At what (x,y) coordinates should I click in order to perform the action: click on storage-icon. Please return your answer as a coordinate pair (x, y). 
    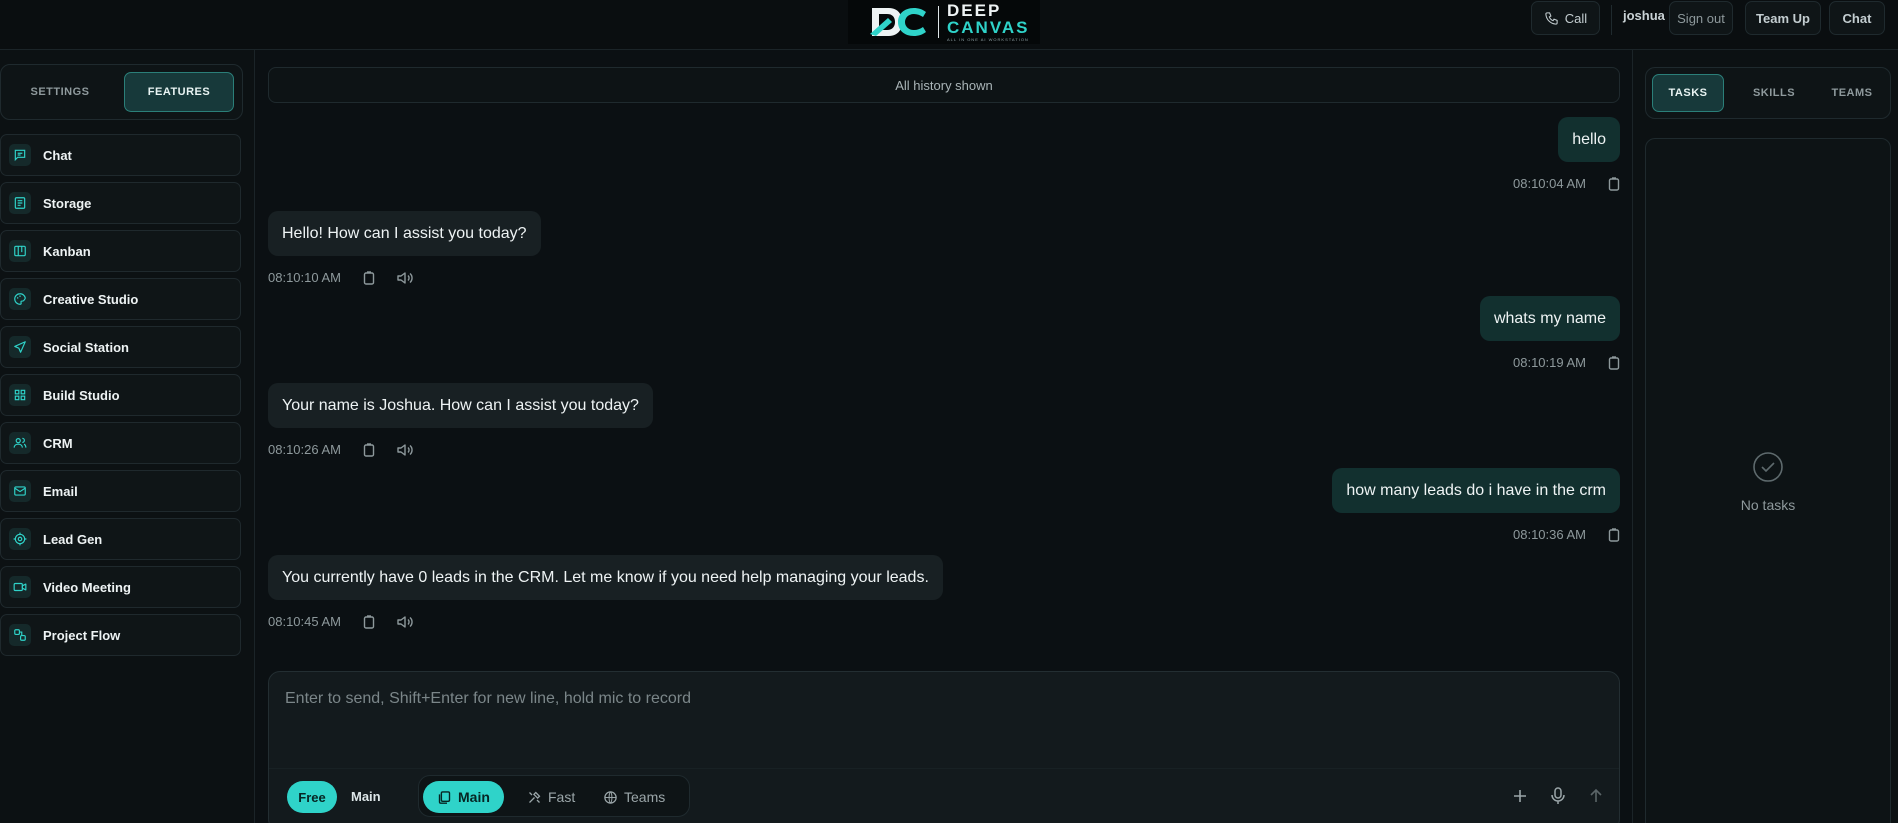
    Looking at the image, I should click on (20, 203).